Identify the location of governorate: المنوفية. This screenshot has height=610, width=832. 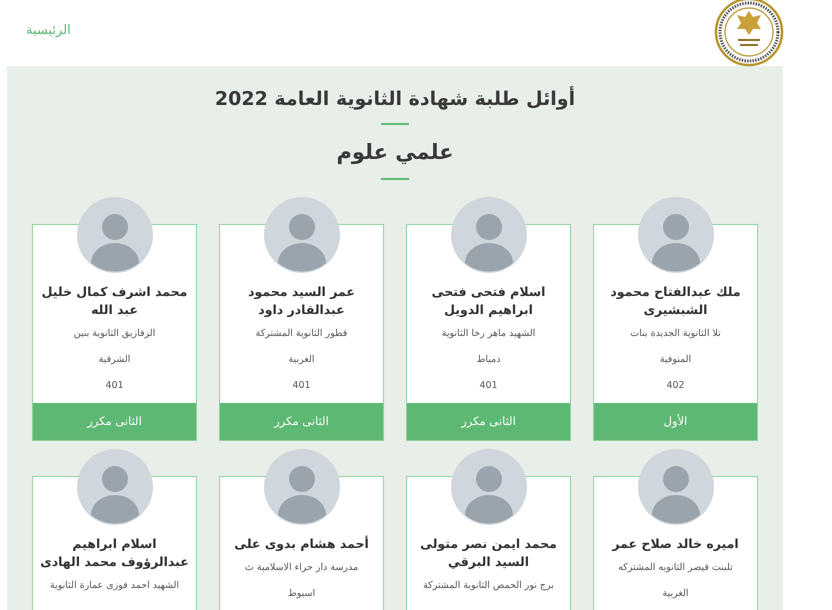
(676, 360).